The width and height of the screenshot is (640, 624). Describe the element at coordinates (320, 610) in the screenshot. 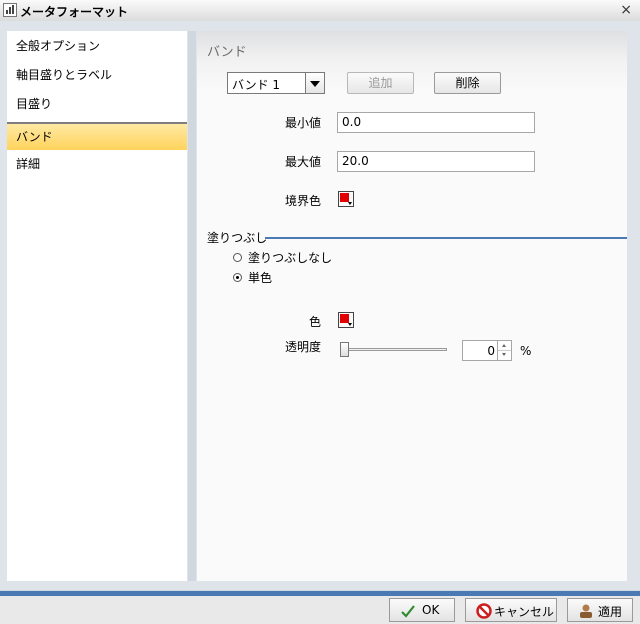

I see `button-bar: OK キャンセル 適用` at that location.